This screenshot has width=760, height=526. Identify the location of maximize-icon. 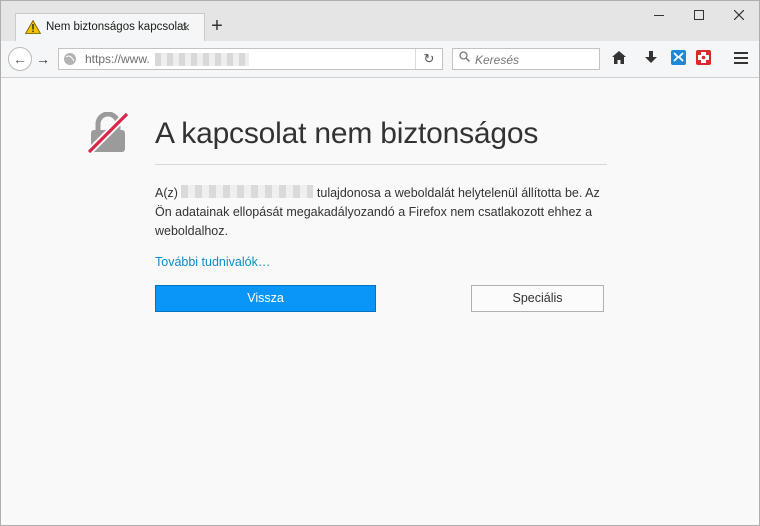
(699, 15).